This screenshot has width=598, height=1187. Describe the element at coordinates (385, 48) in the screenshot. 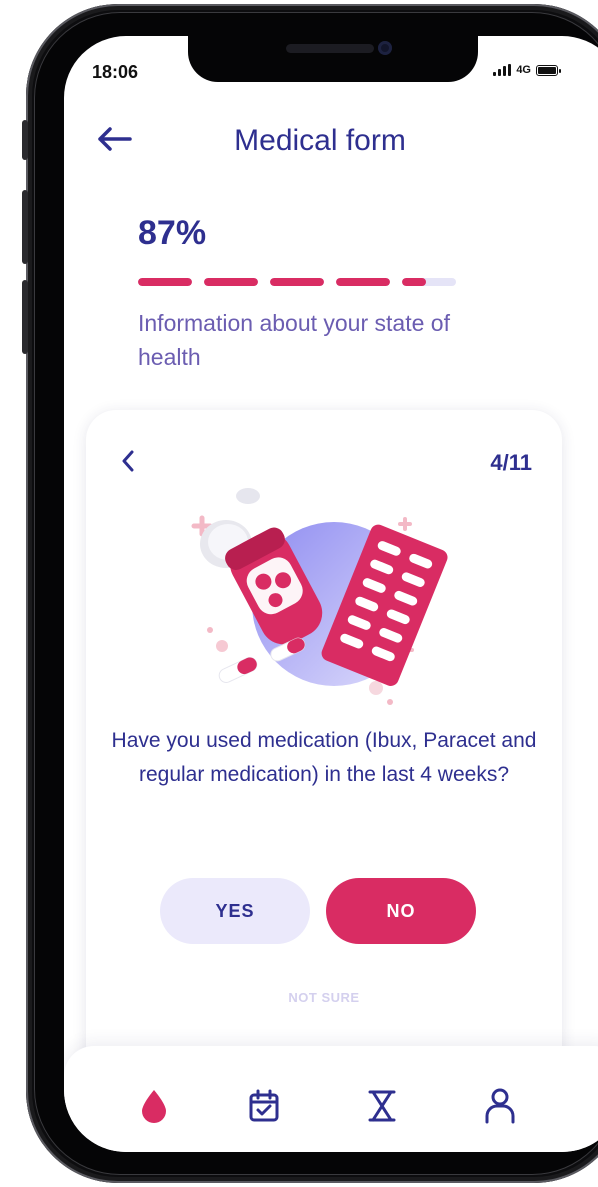

I see `camera-icon` at that location.